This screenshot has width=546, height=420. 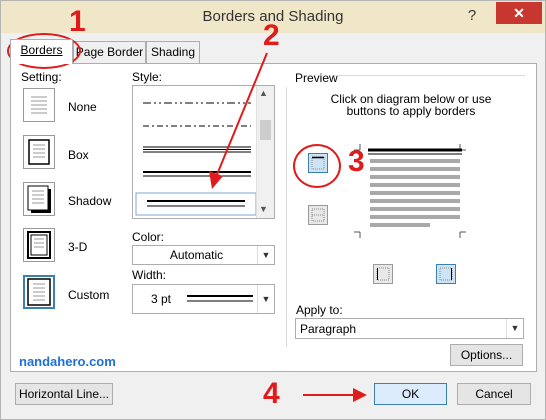 I want to click on color-label: Color:, so click(x=148, y=237).